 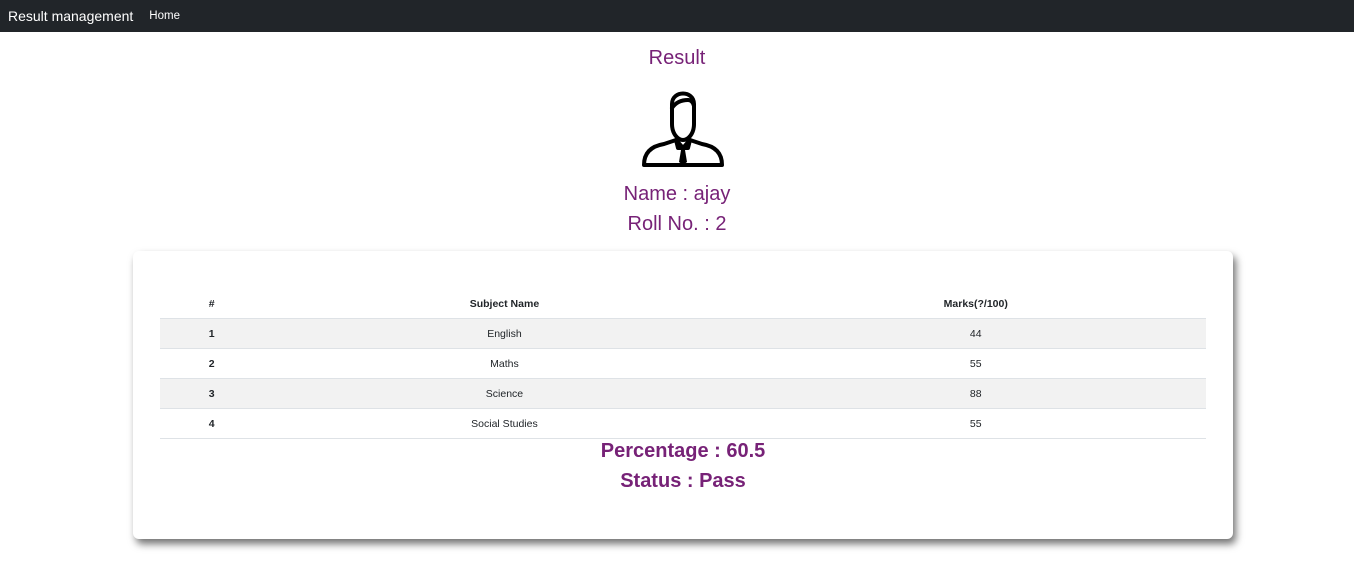 I want to click on percentage-text: Percentage : 60.5, so click(x=683, y=451).